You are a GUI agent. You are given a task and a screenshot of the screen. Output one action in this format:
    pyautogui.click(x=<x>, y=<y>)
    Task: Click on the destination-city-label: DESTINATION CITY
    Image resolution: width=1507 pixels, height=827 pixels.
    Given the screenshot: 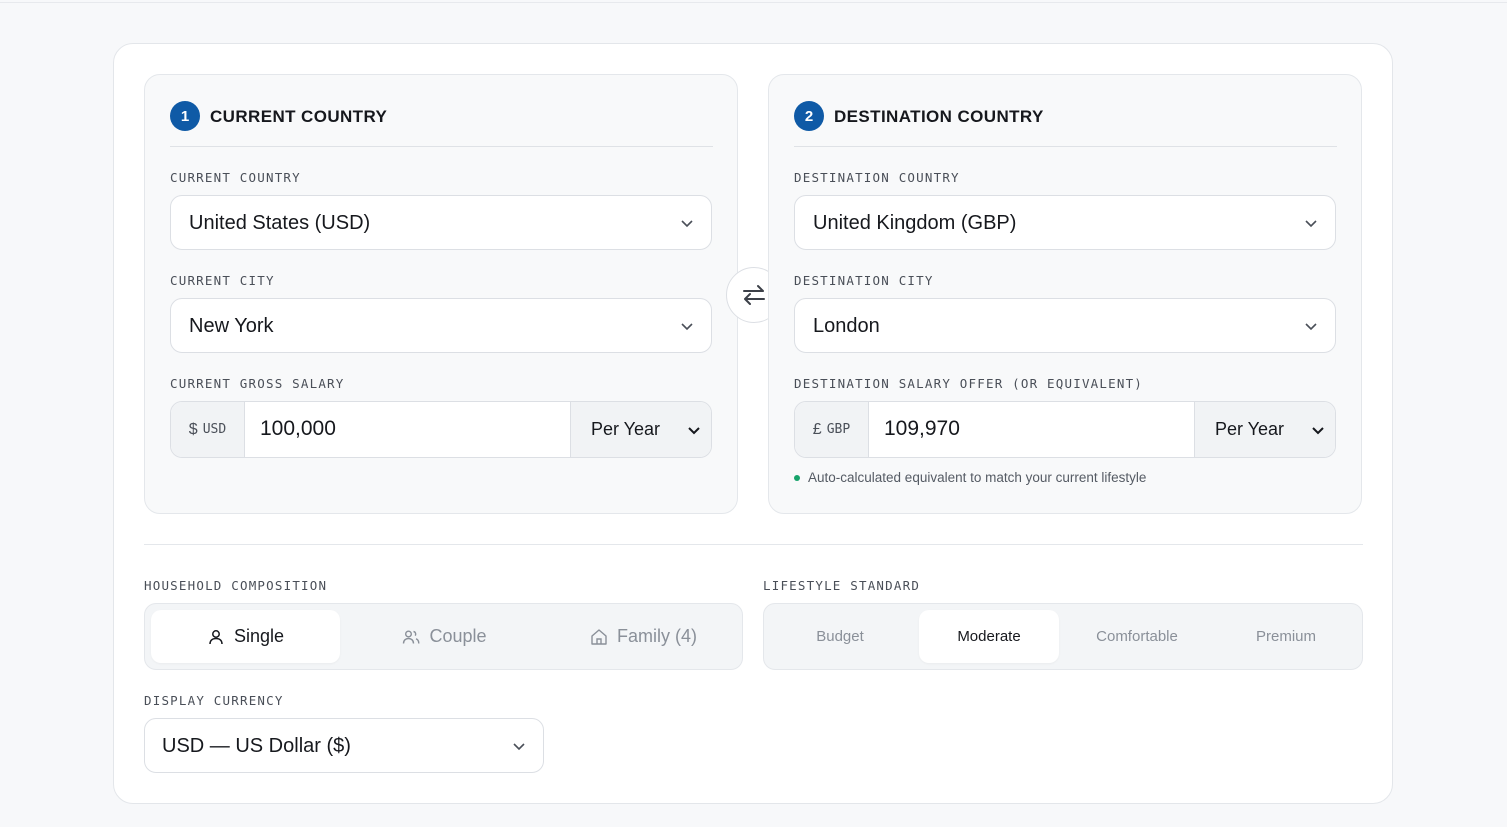 What is the action you would take?
    pyautogui.click(x=864, y=280)
    